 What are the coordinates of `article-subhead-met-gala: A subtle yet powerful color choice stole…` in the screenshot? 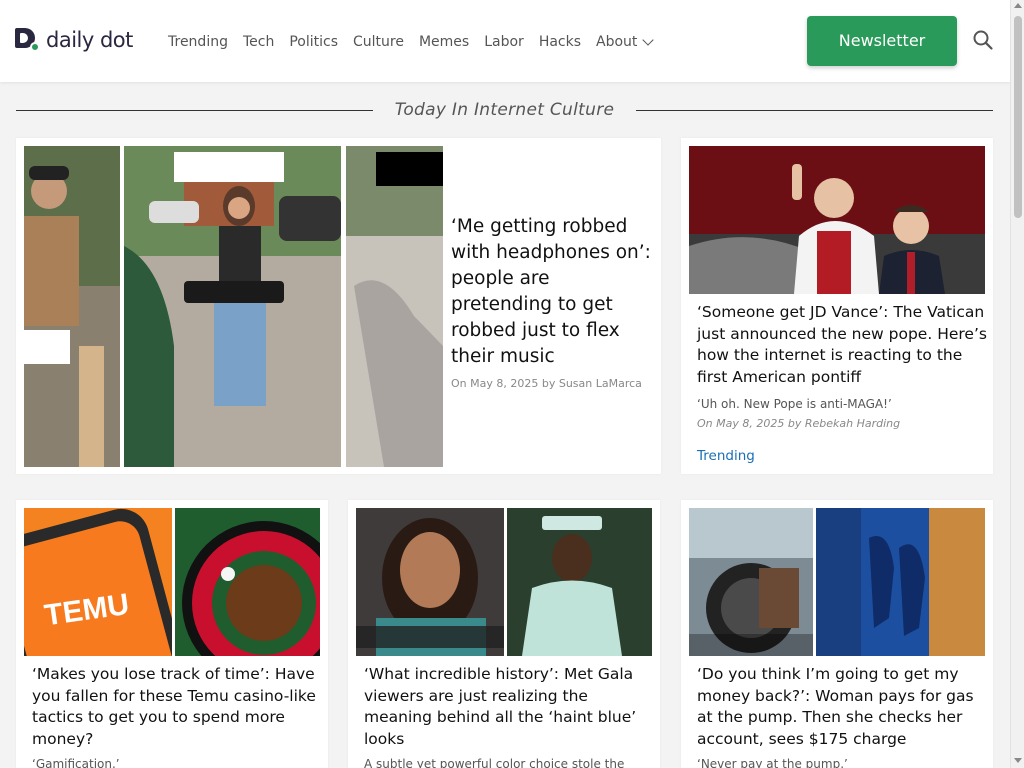 It's located at (494, 762).